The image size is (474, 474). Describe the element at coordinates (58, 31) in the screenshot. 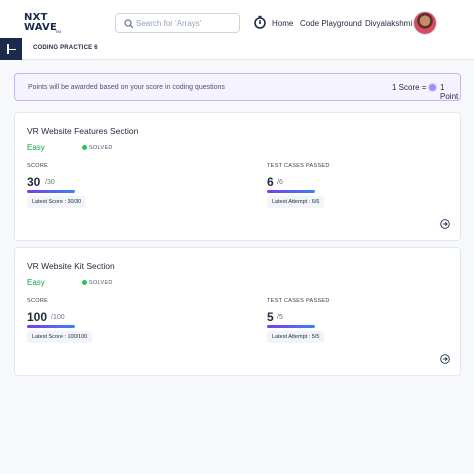

I see `logo-tm: TM` at that location.